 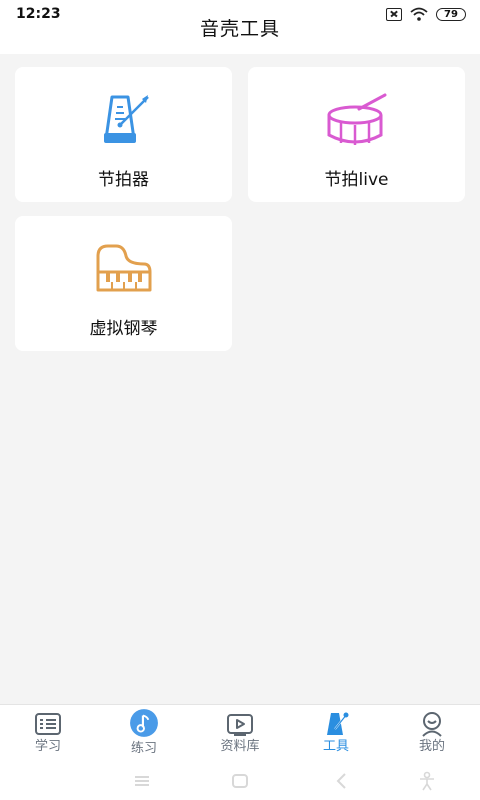 I want to click on tab-library: 资料库, so click(x=240, y=734).